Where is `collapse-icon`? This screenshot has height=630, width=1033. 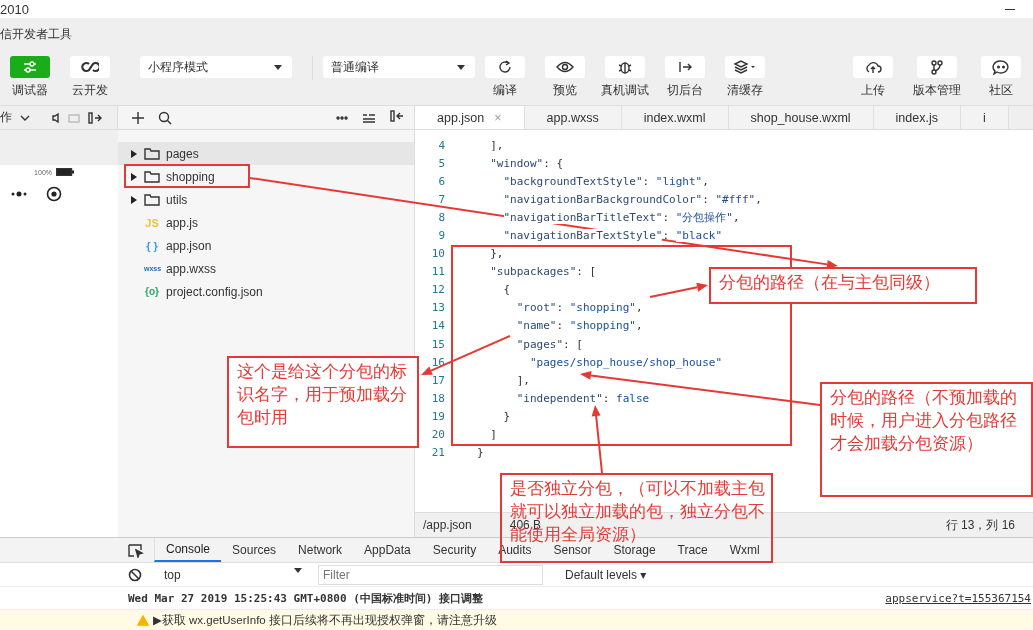
collapse-icon is located at coordinates (369, 117).